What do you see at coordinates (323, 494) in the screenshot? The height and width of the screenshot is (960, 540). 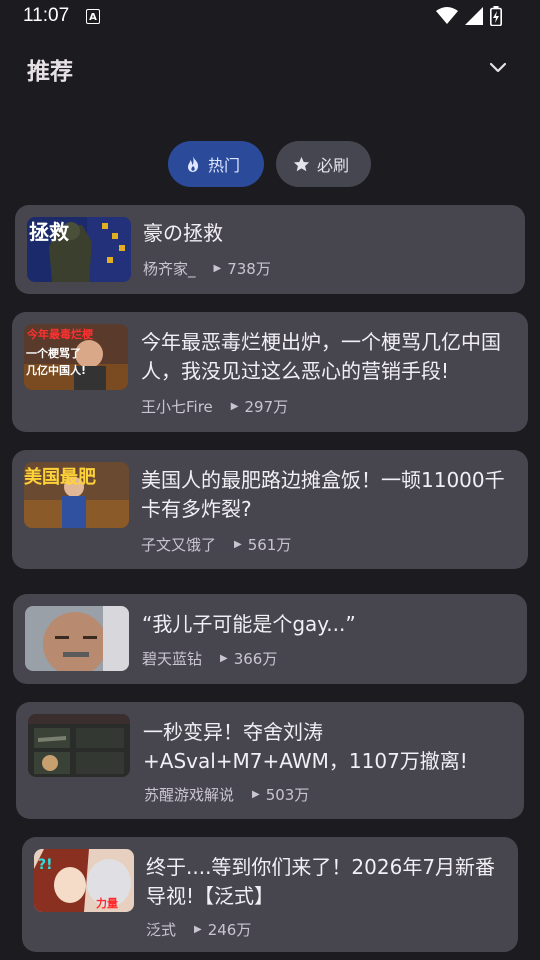 I see `video-title: 美国人的最肥路边摊盒饭！一顿11000千卡有多炸裂?` at bounding box center [323, 494].